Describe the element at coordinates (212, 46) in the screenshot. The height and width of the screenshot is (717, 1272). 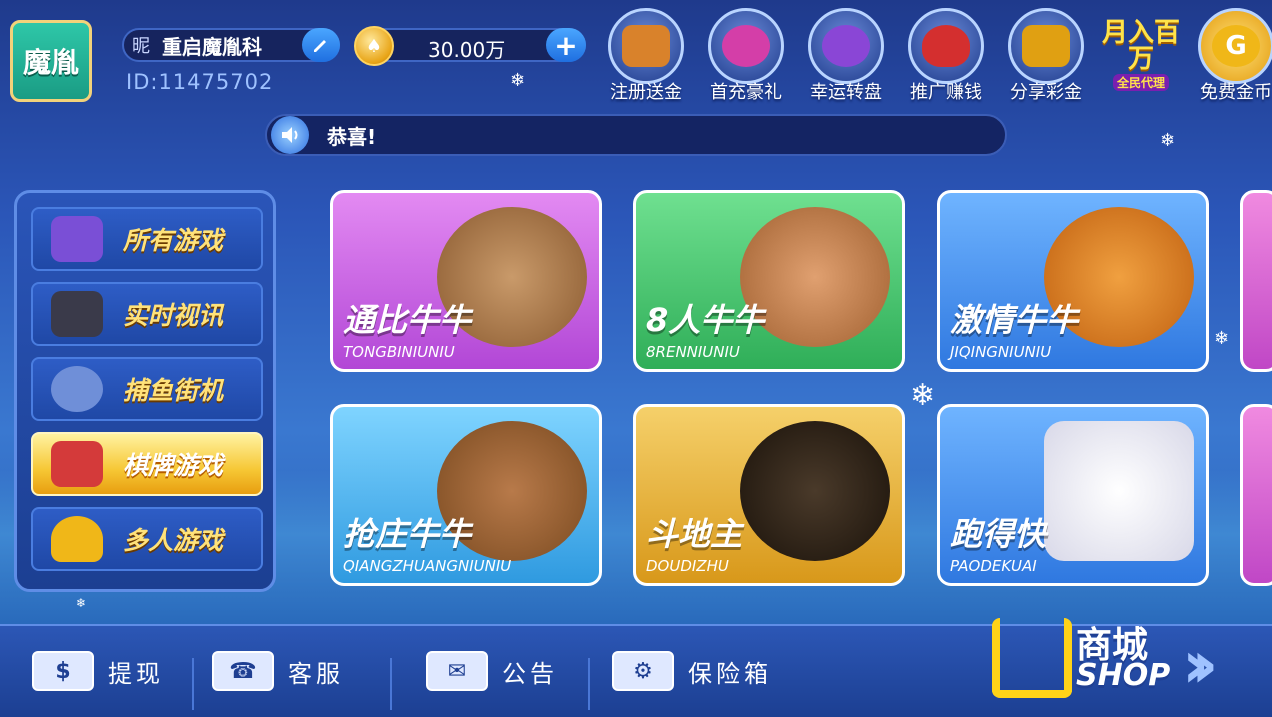
I see `nickname: 重启魔胤科` at that location.